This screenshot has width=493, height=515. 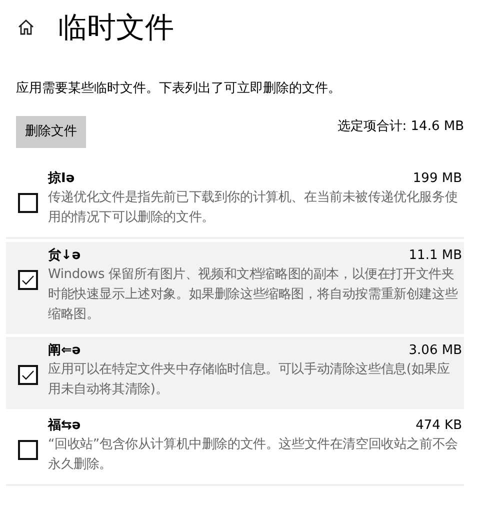 What do you see at coordinates (64, 256) in the screenshot?
I see `category-name: 贠↓ə` at bounding box center [64, 256].